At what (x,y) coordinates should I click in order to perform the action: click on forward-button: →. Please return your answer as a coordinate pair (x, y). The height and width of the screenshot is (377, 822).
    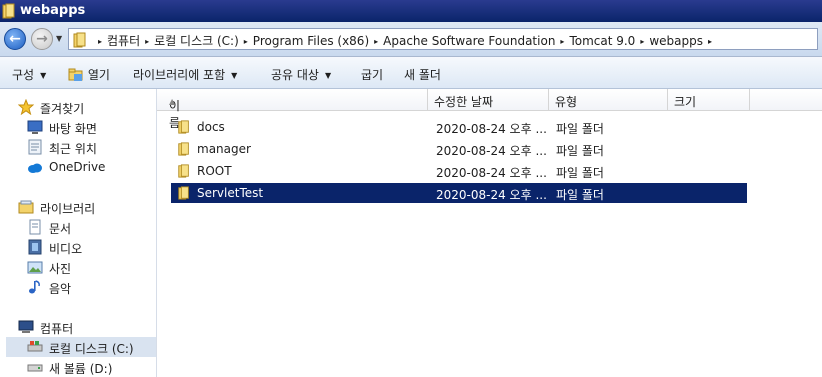
    Looking at the image, I should click on (42, 39).